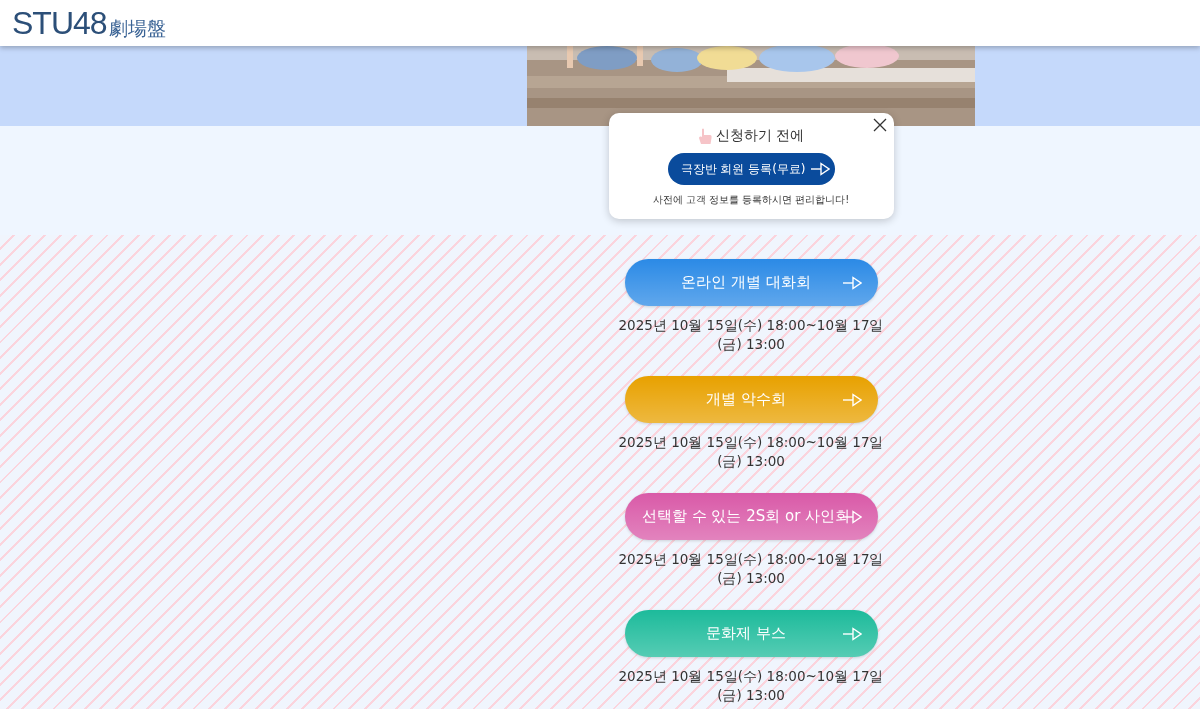  I want to click on logo-text: STU48, so click(59, 23).